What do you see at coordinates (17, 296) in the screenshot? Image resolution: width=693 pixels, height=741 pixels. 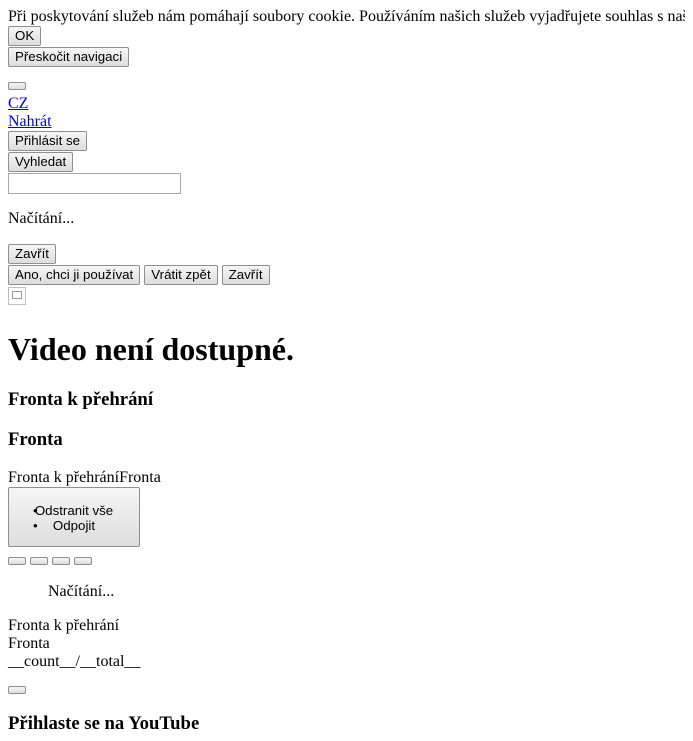 I see `broken-image-icon` at bounding box center [17, 296].